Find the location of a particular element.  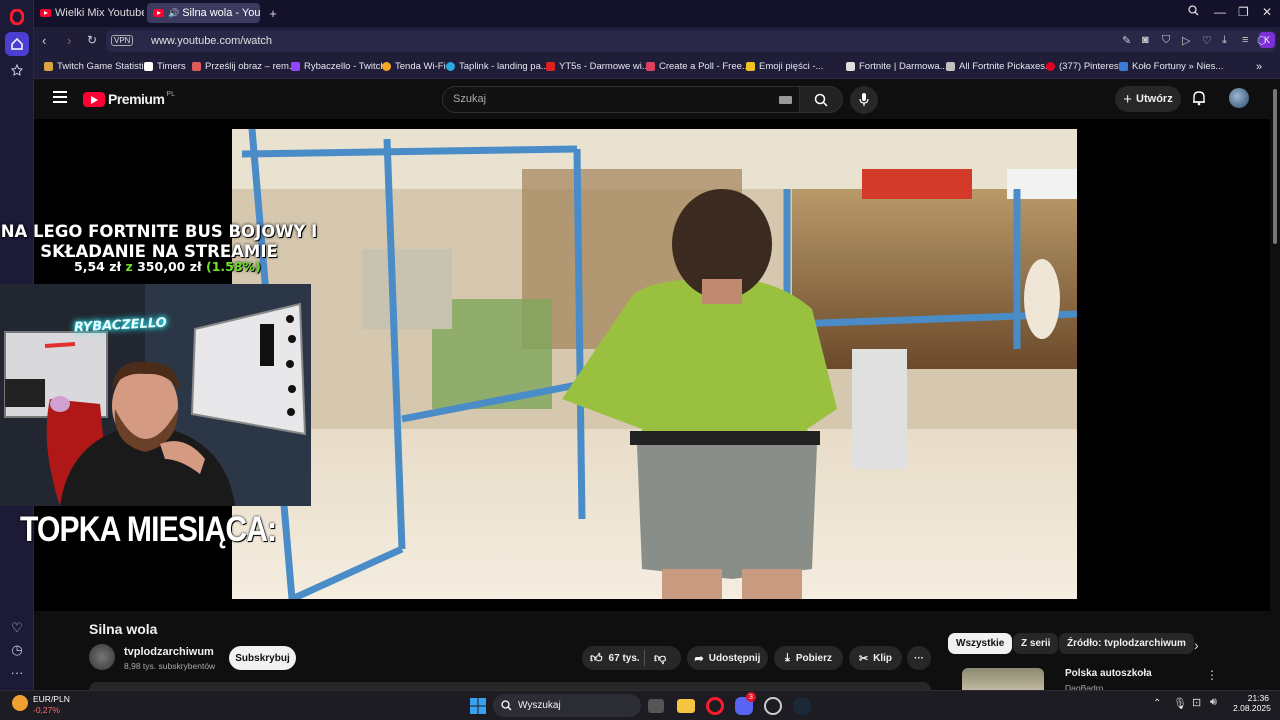

microphone-icon is located at coordinates (864, 99).